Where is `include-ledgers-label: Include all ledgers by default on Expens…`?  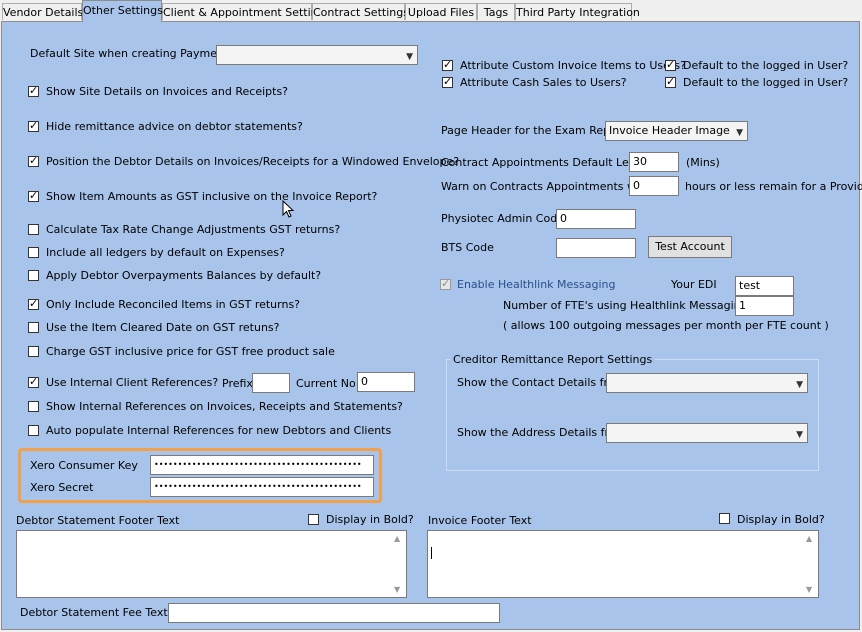
include-ledgers-label: Include all ledgers by default on Expens… is located at coordinates (165, 252).